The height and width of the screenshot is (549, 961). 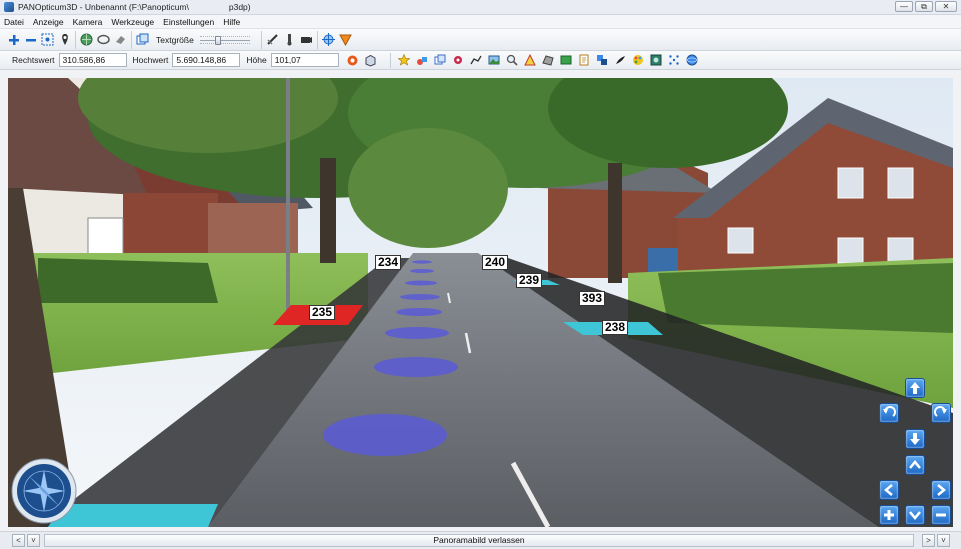 What do you see at coordinates (64, 39) in the screenshot?
I see `map-pin-icon` at bounding box center [64, 39].